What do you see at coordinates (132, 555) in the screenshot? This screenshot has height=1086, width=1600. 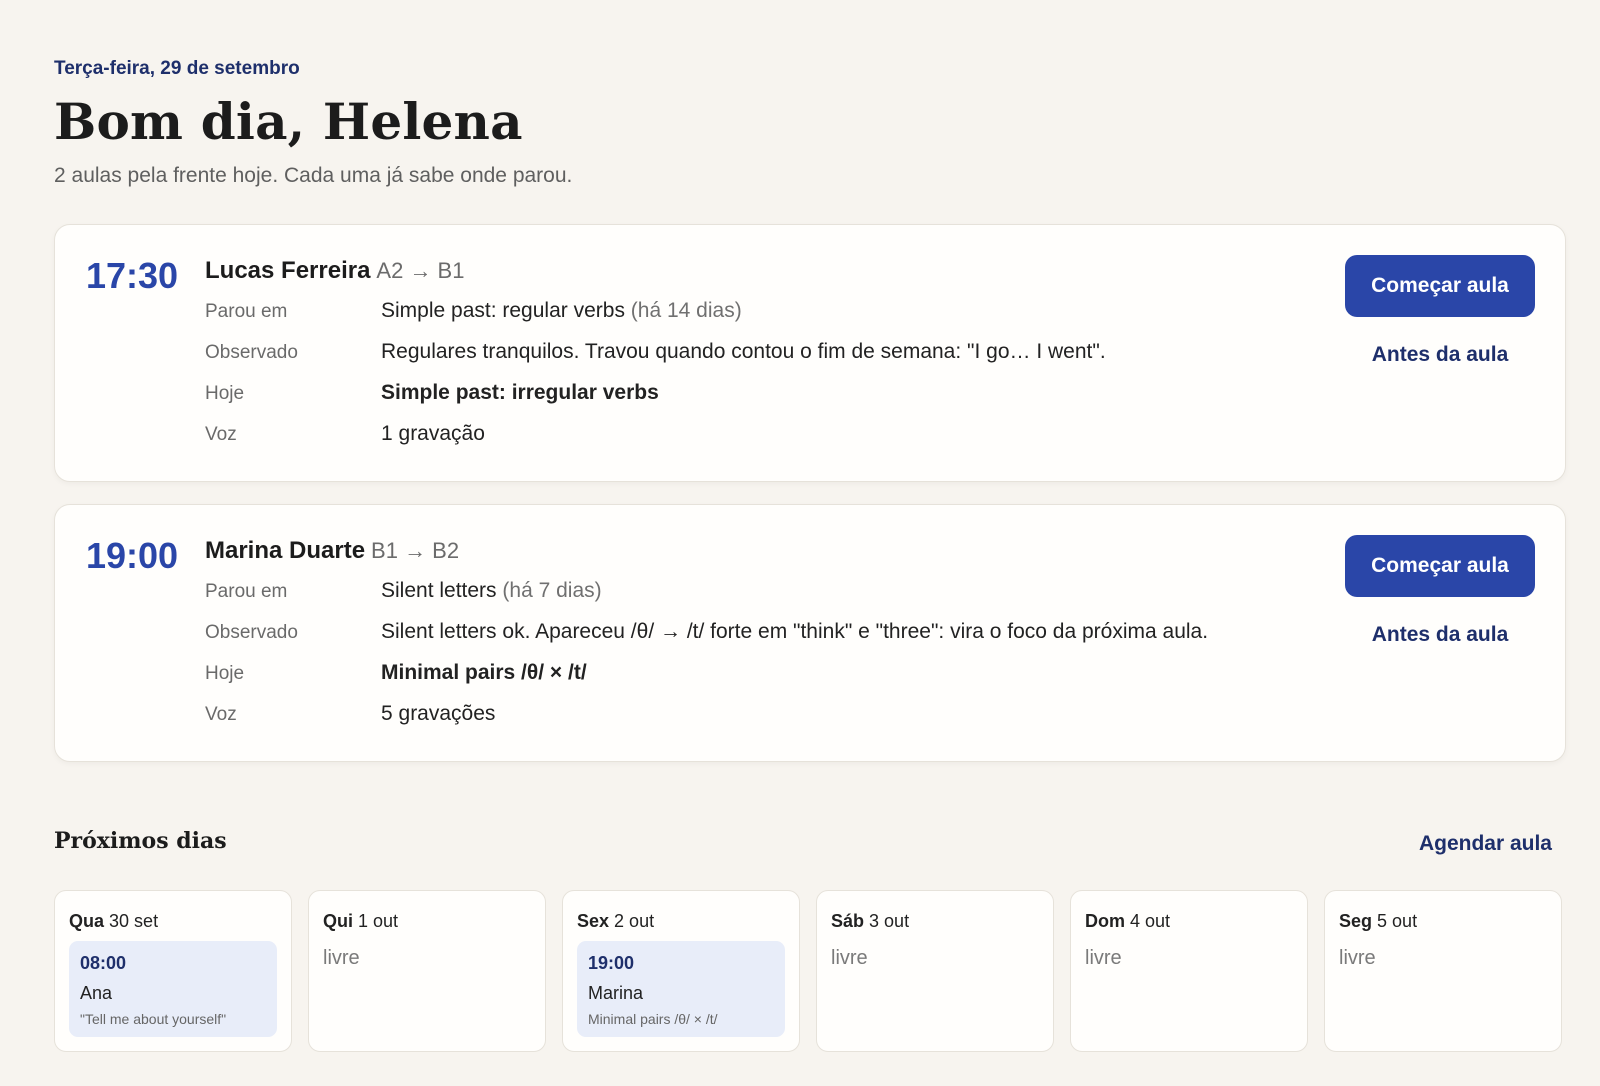 I see `lesson-time: 19:00` at bounding box center [132, 555].